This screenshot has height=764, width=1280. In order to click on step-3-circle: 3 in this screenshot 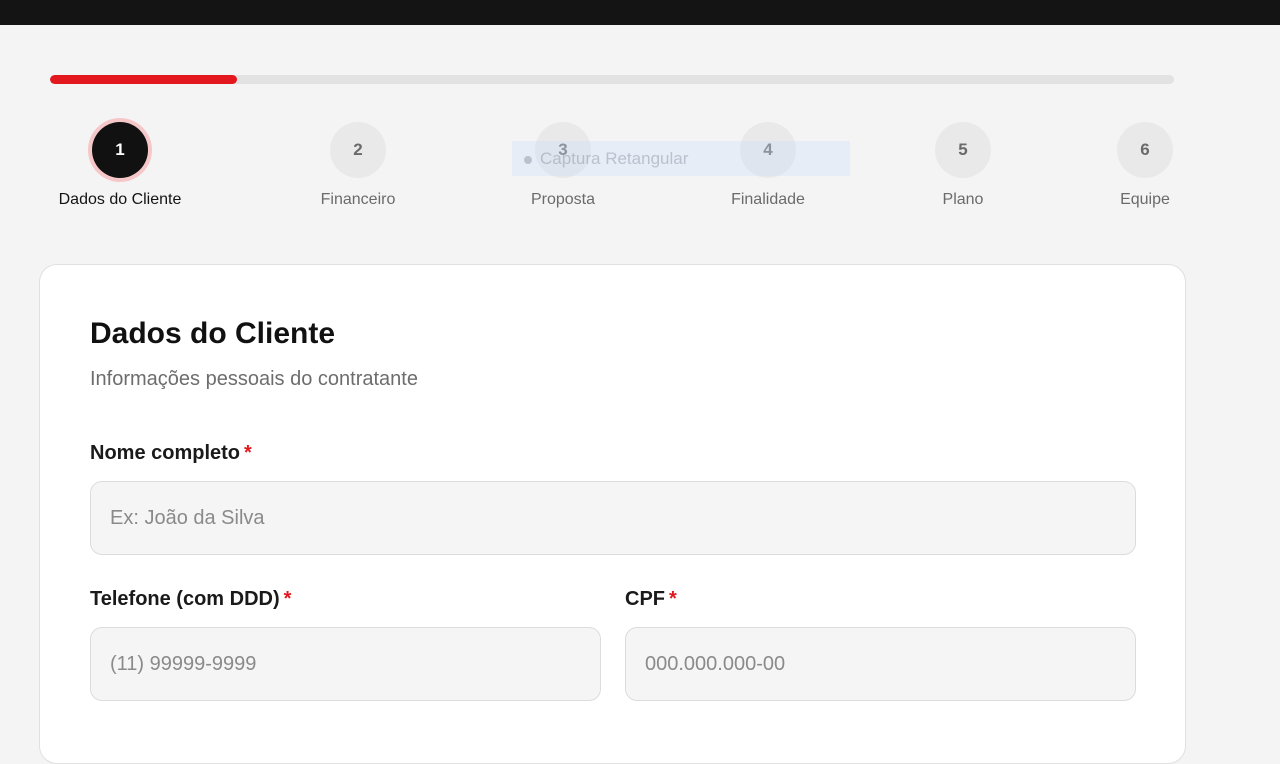, I will do `click(563, 150)`.